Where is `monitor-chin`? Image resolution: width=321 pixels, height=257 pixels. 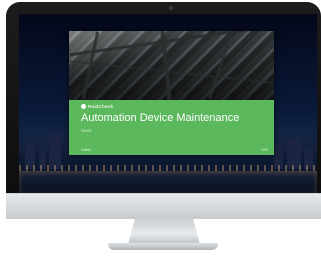 monitor-chin is located at coordinates (163, 206).